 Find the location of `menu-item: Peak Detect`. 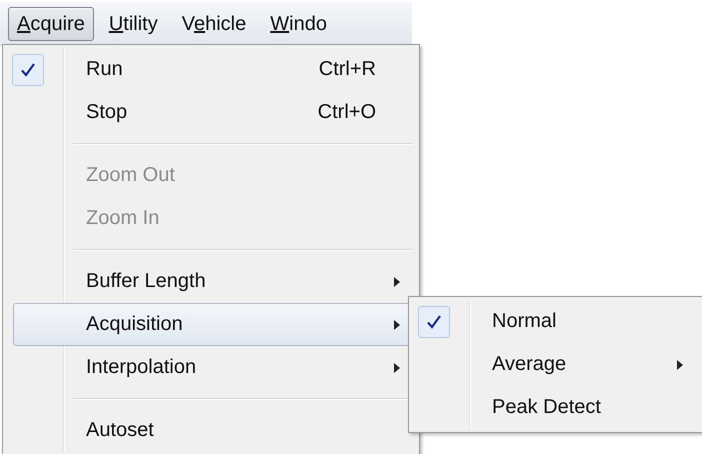

menu-item: Peak Detect is located at coordinates (556, 407).